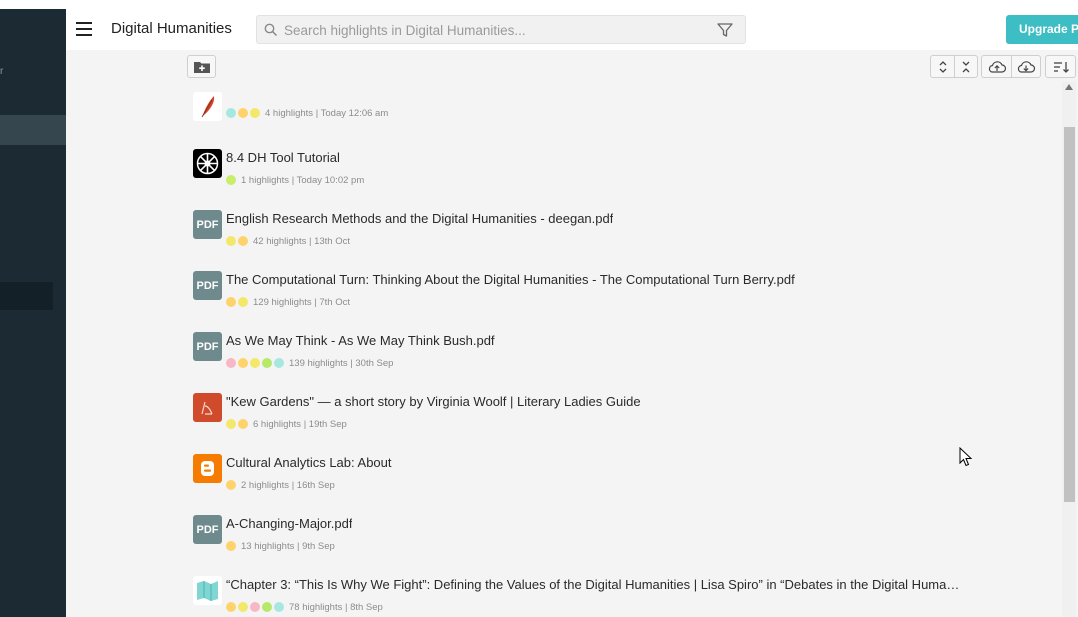 This screenshot has width=1078, height=617. I want to click on top-strip, so click(539, 4).